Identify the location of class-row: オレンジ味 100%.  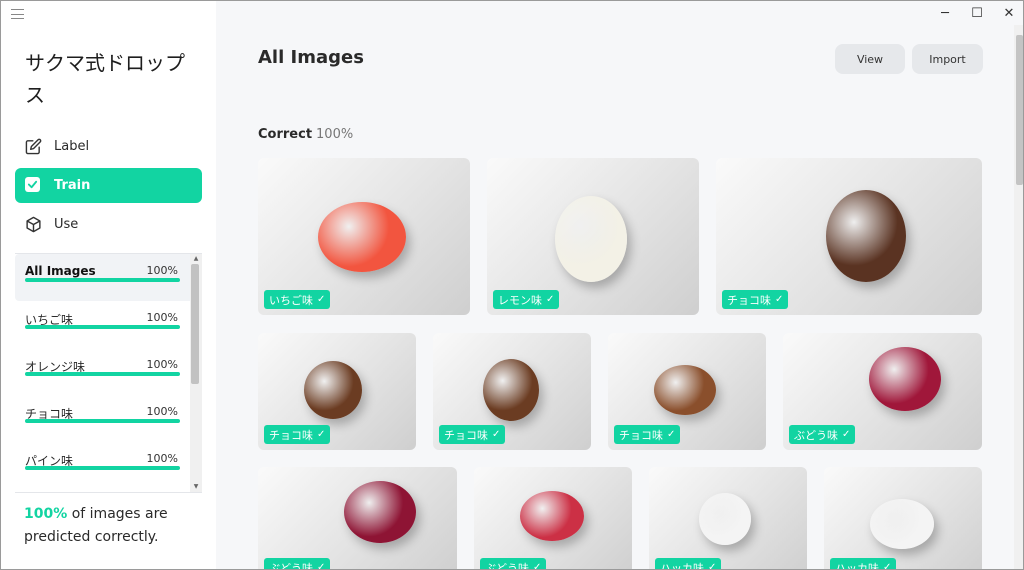
(108, 371).